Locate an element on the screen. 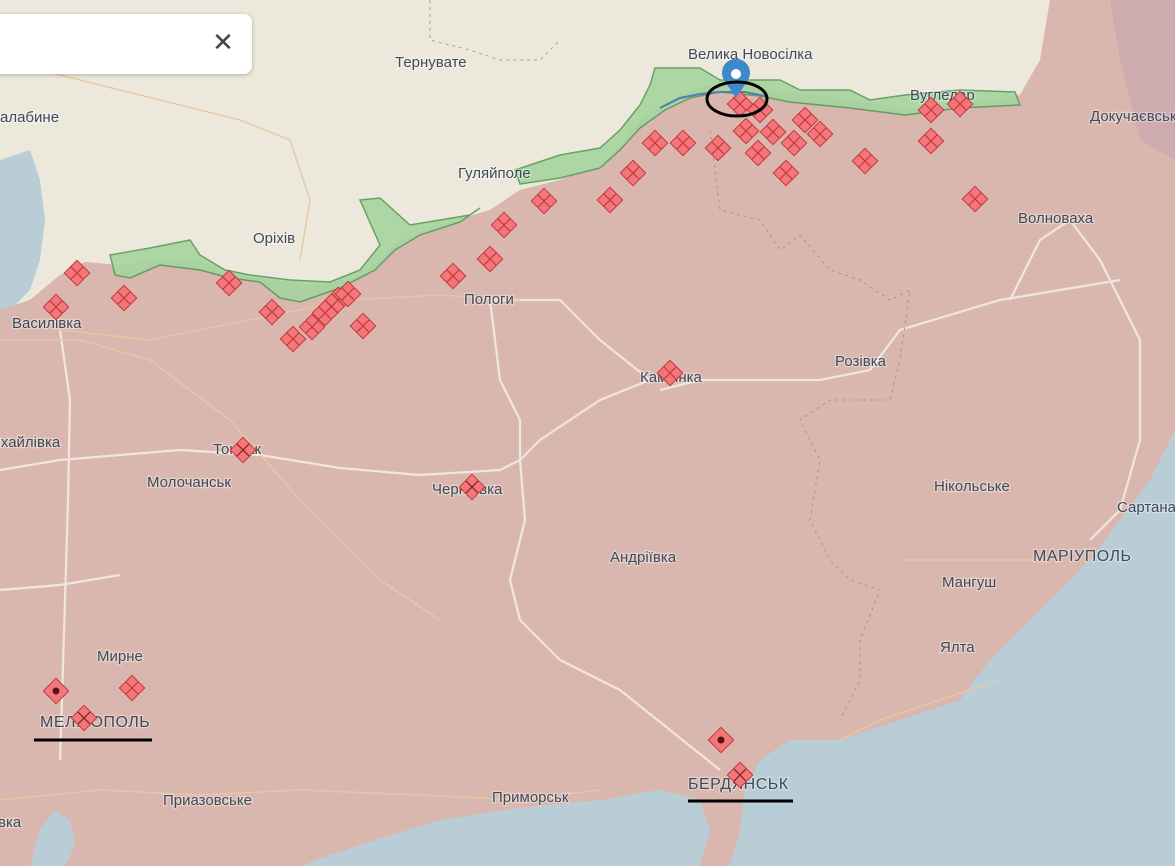 The height and width of the screenshot is (866, 1175). label-volnovakha: Волноваха is located at coordinates (1056, 218).